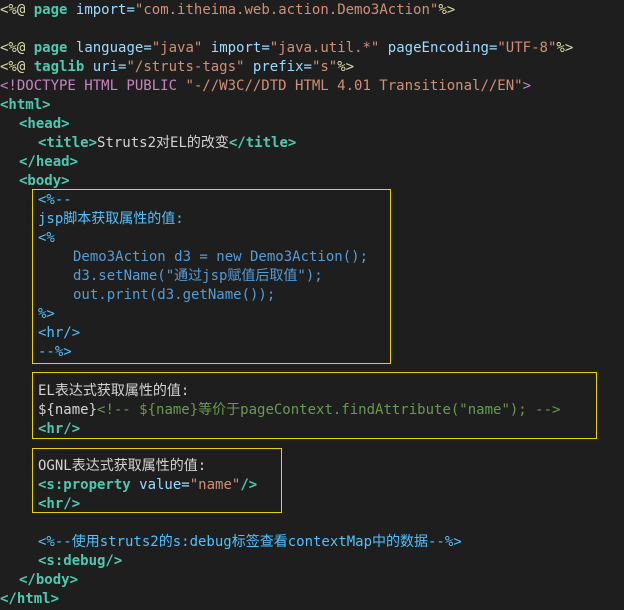 The image size is (624, 610). I want to click on directive-taglib: taglib, so click(59, 67).